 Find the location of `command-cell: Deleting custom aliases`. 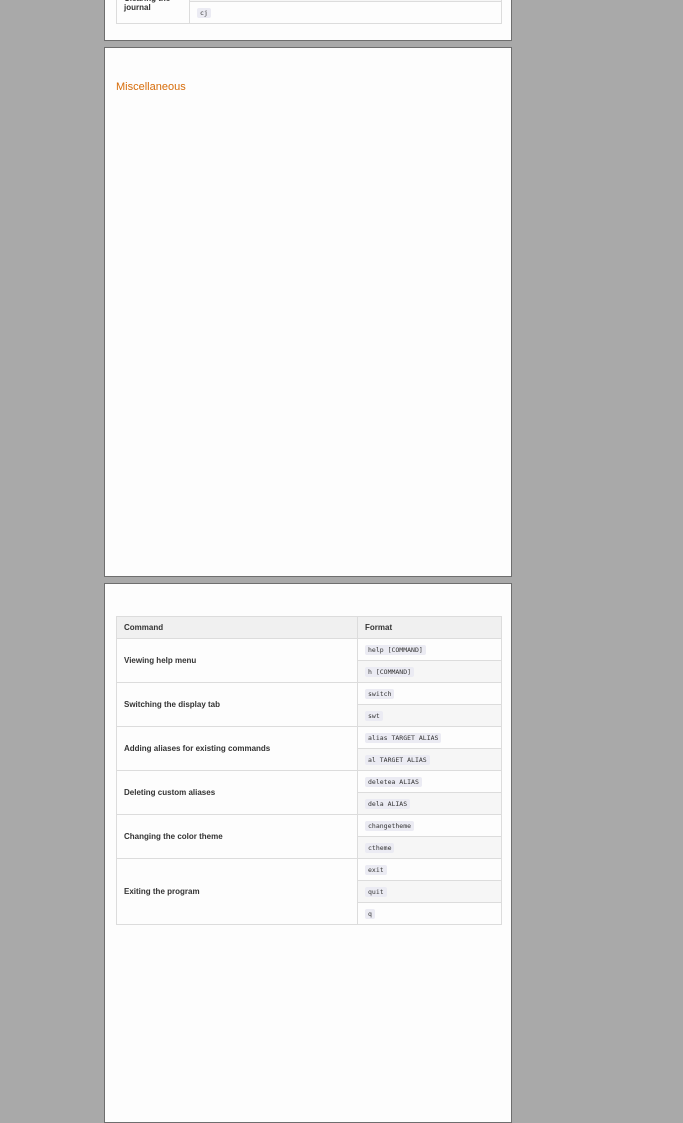

command-cell: Deleting custom aliases is located at coordinates (237, 792).